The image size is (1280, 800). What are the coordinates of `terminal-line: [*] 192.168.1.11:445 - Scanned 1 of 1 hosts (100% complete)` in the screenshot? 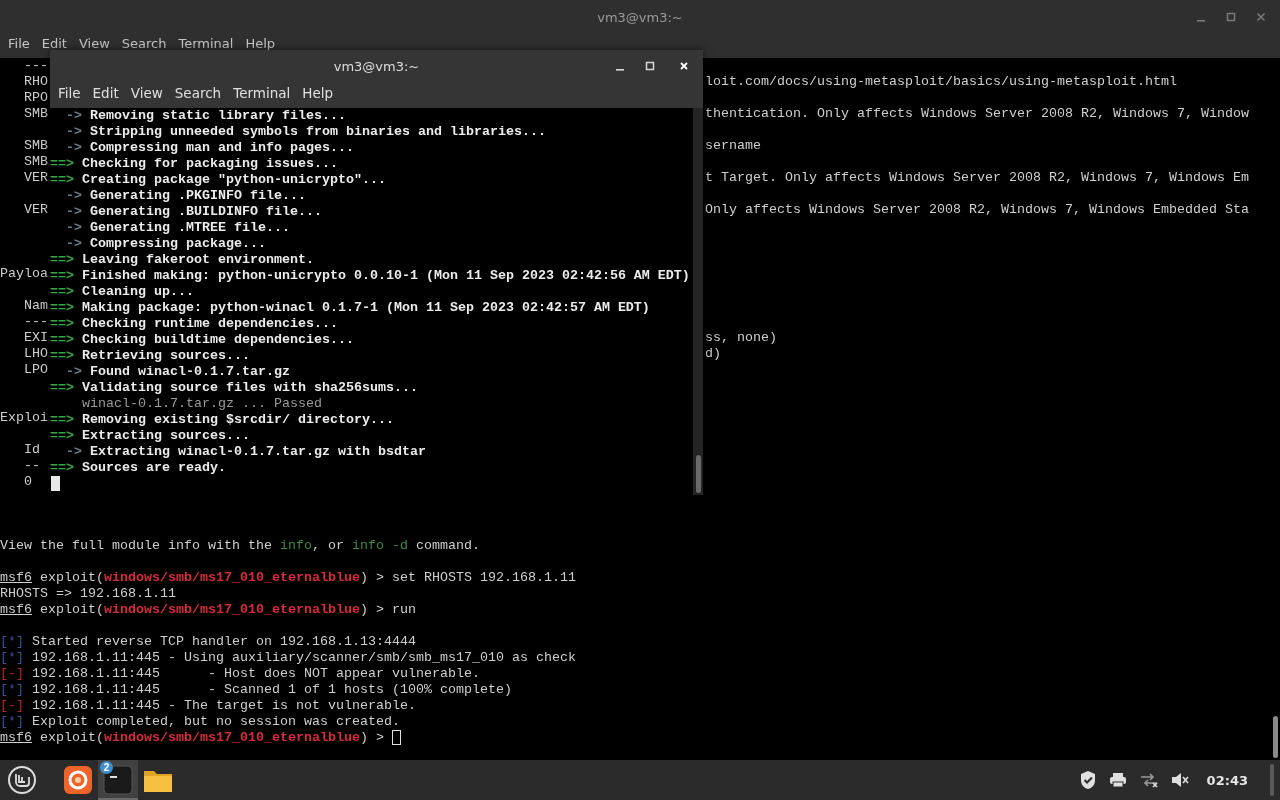 It's located at (256, 690).